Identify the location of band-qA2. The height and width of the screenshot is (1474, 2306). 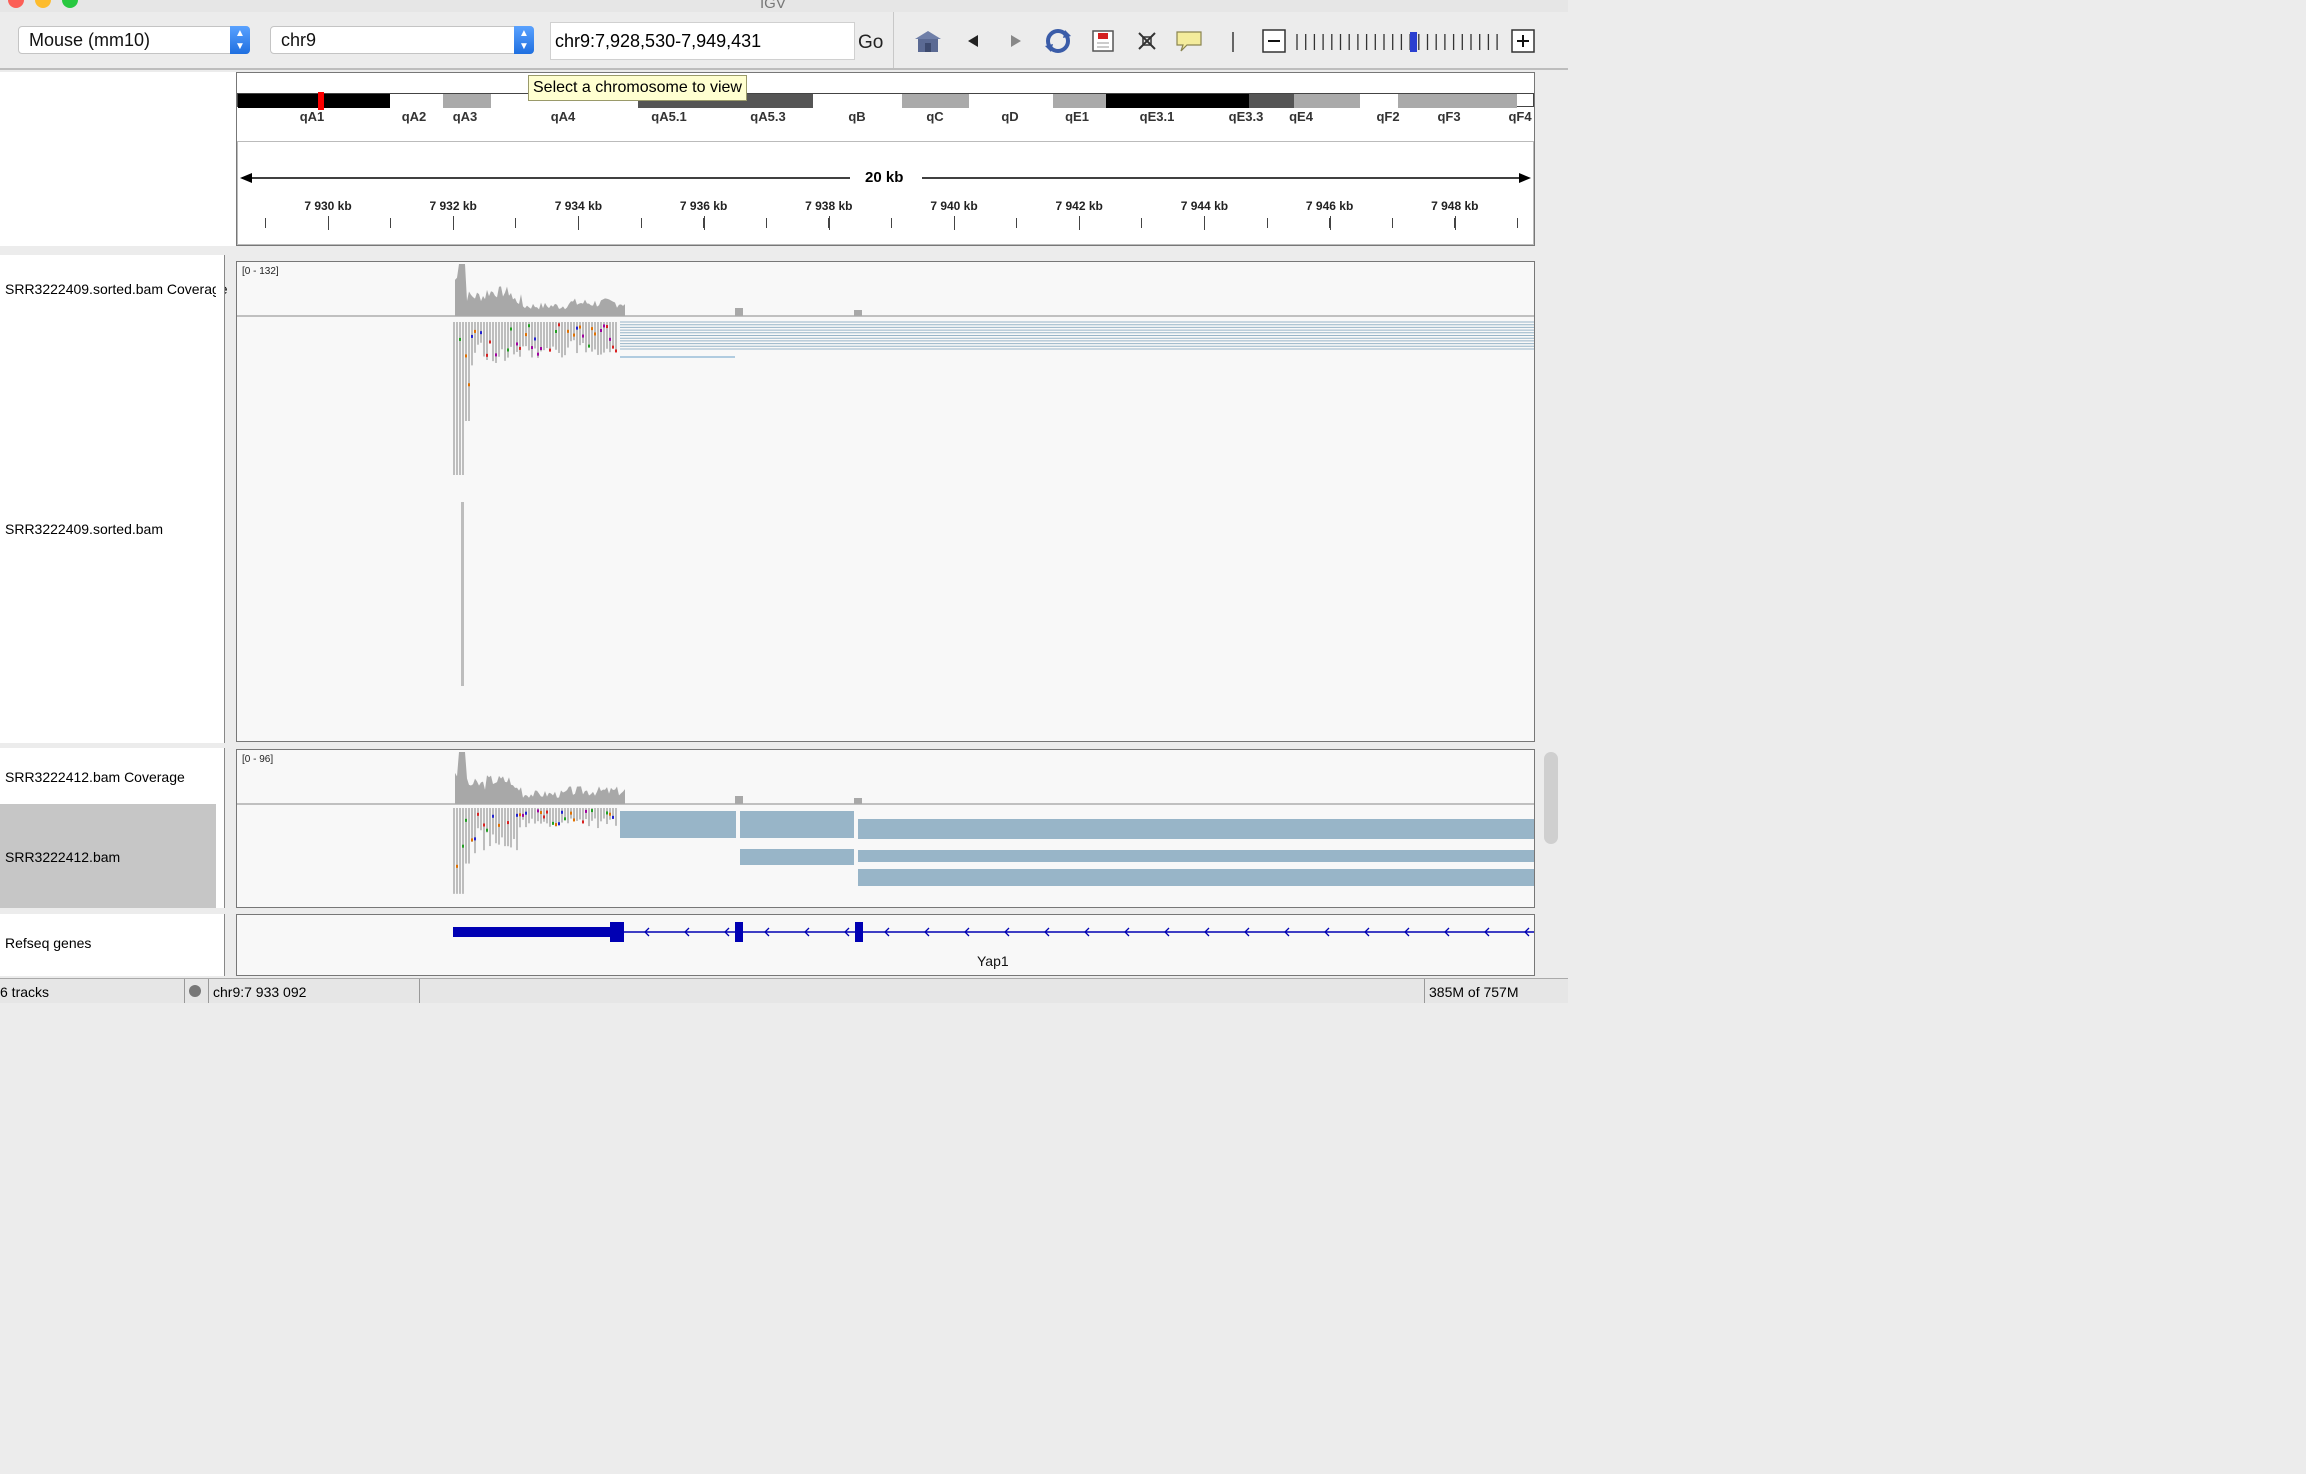
(416, 101).